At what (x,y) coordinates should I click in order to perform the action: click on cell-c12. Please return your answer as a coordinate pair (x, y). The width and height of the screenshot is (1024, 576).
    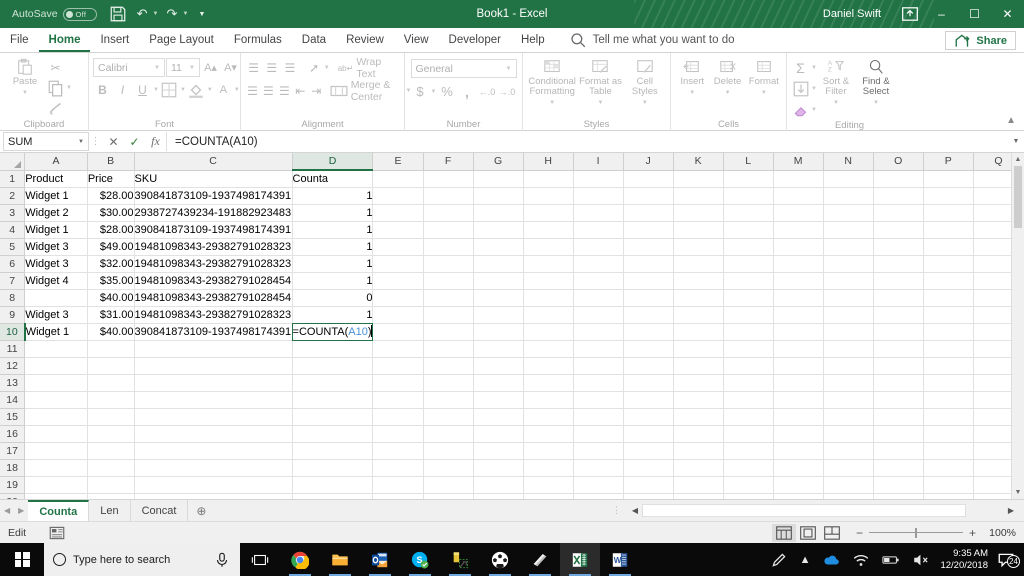
    Looking at the image, I should click on (213, 366).